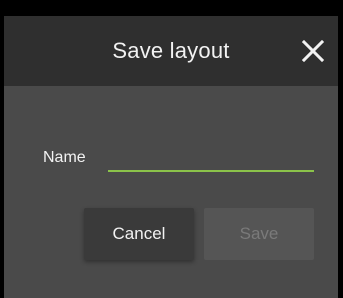  Describe the element at coordinates (64, 157) in the screenshot. I see `name-label: Name` at that location.